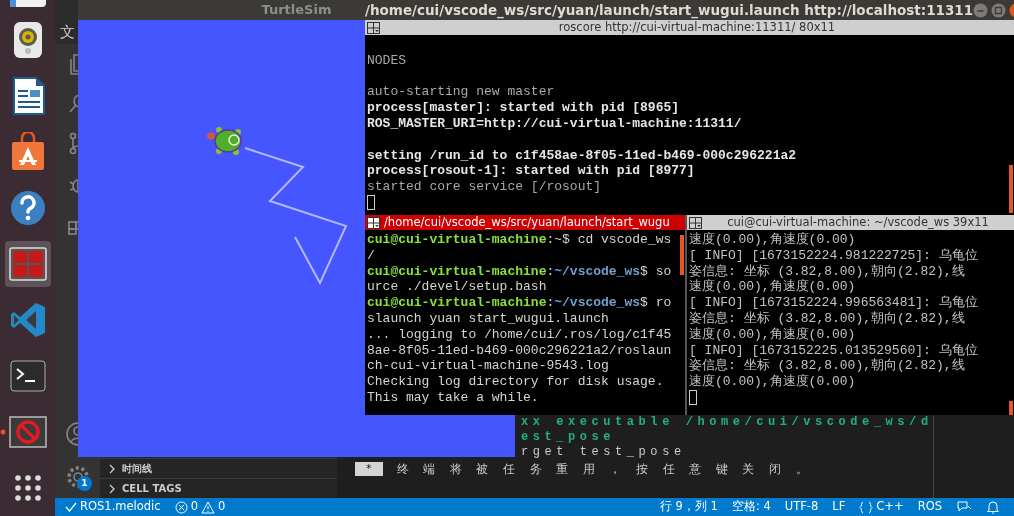 Image resolution: width=1014 pixels, height=516 pixels. I want to click on feedback-icon, so click(964, 507).